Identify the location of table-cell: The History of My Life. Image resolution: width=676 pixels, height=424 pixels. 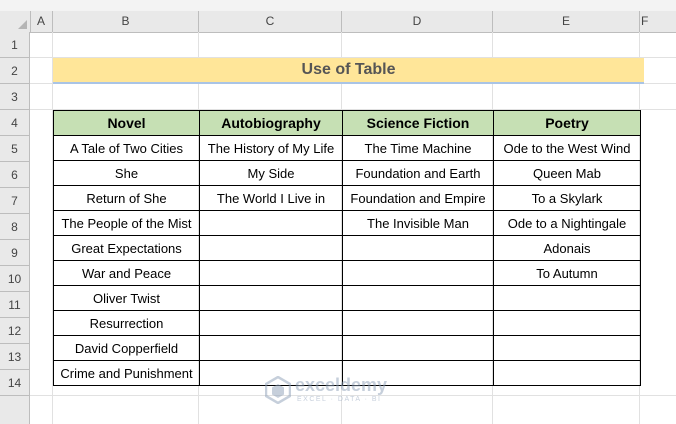
(271, 148).